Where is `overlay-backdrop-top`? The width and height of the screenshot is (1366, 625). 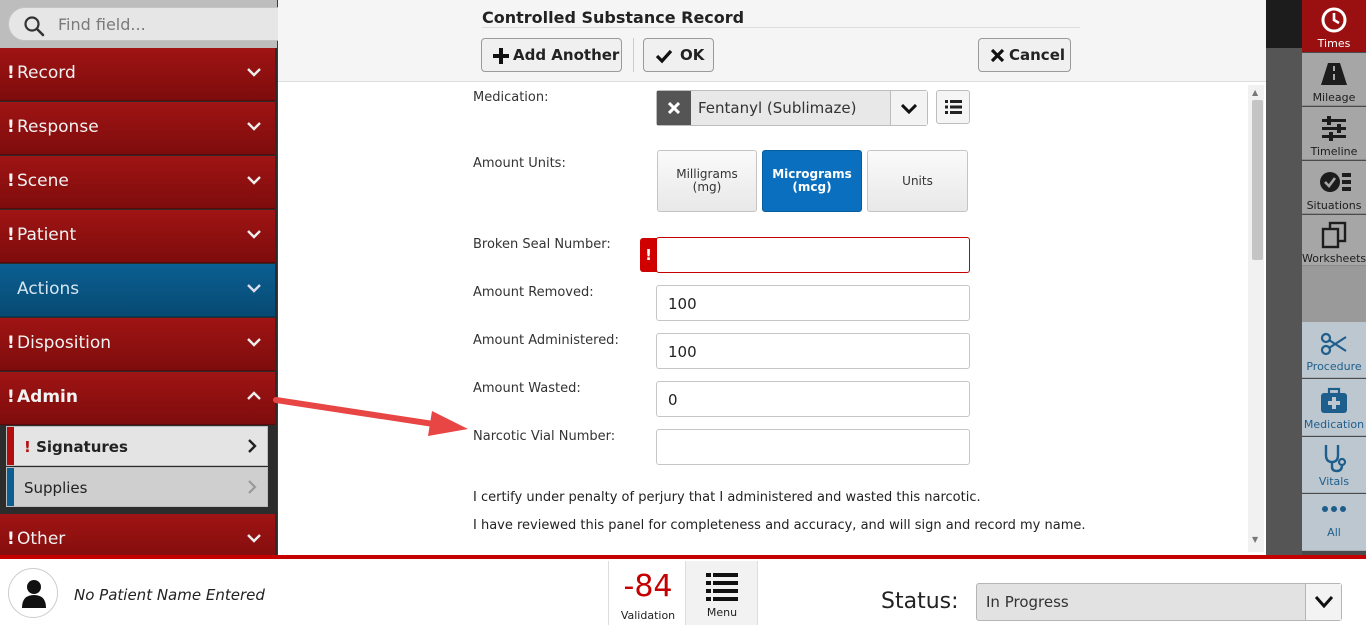
overlay-backdrop-top is located at coordinates (1284, 24).